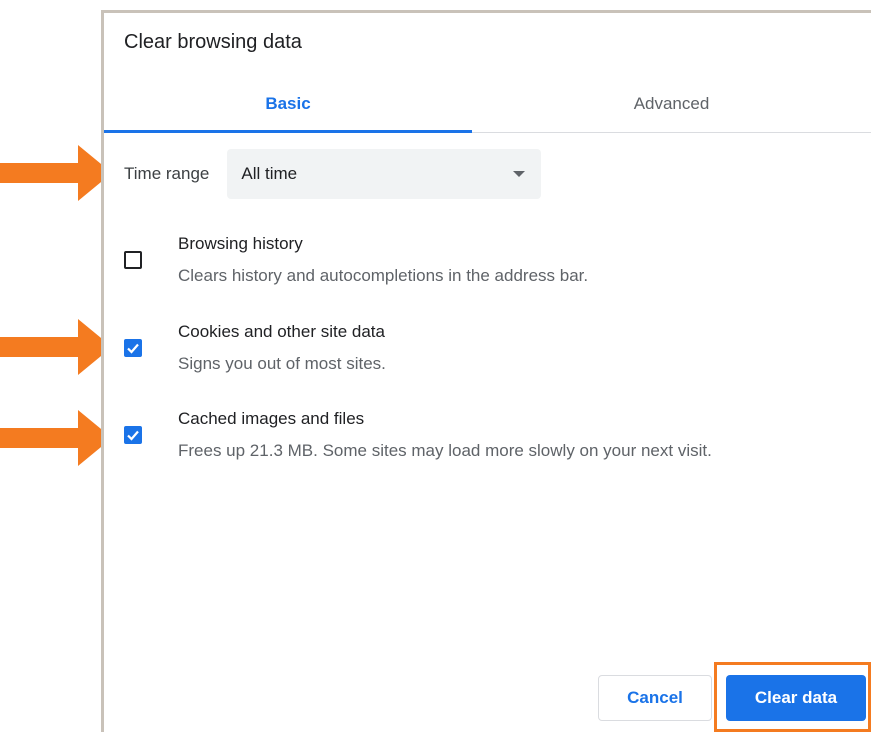 The height and width of the screenshot is (732, 871). What do you see at coordinates (671, 103) in the screenshot?
I see `tab-advanced: Advanced` at bounding box center [671, 103].